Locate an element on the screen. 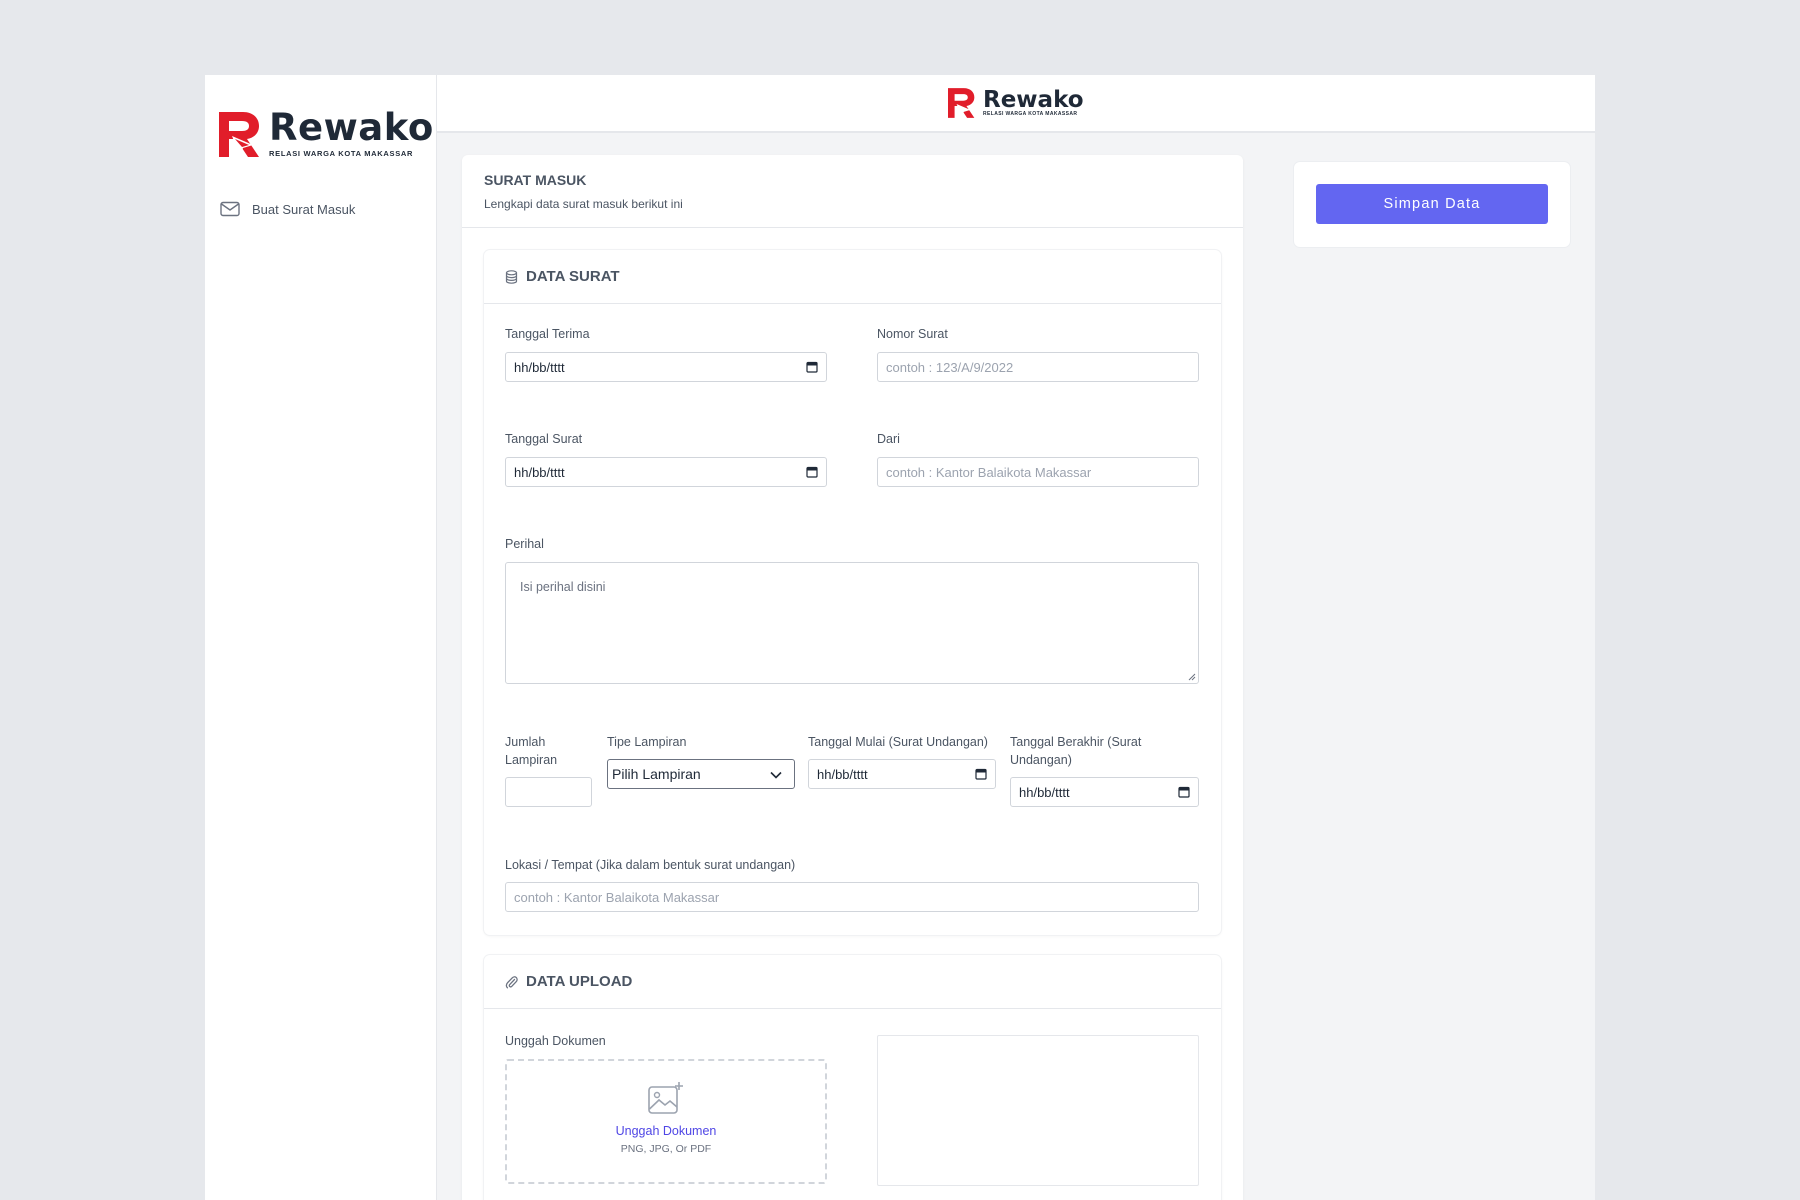  image-upload-icon is located at coordinates (665, 1098).